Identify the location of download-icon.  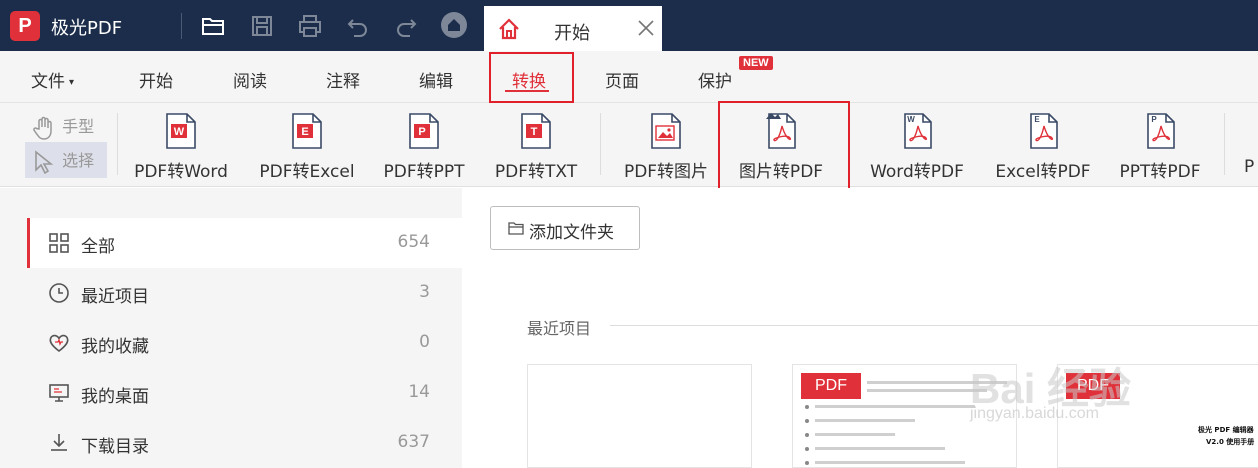
(59, 442).